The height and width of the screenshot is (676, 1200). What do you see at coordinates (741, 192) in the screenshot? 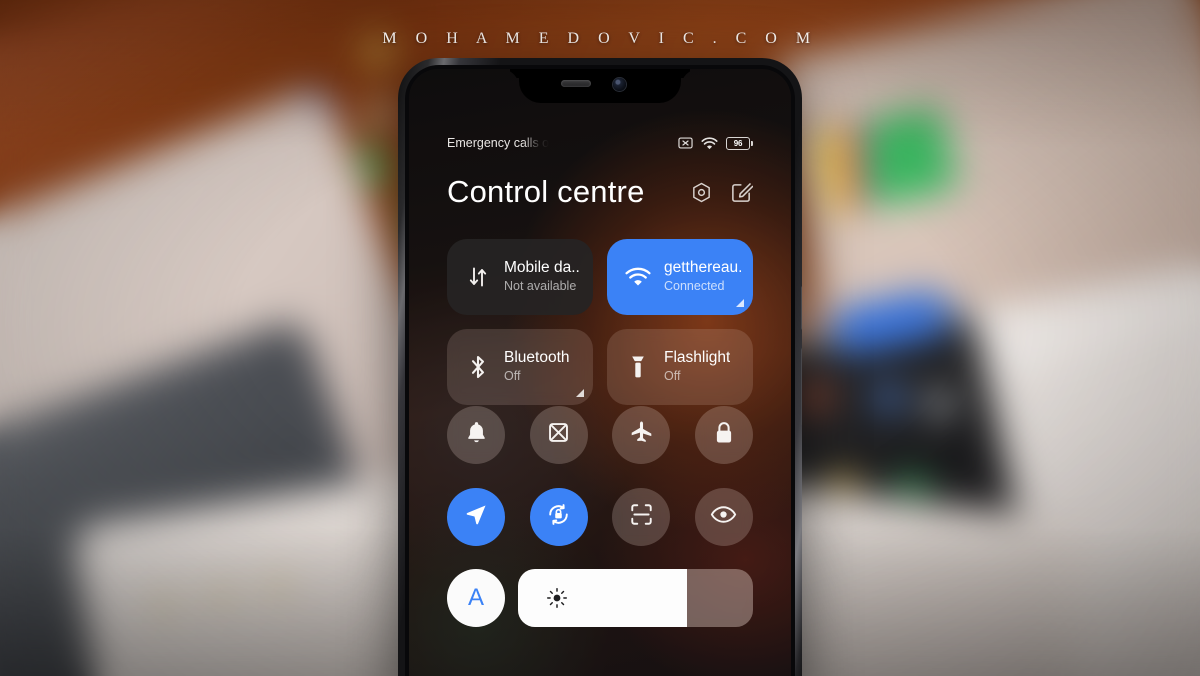
I see `edit-icon` at bounding box center [741, 192].